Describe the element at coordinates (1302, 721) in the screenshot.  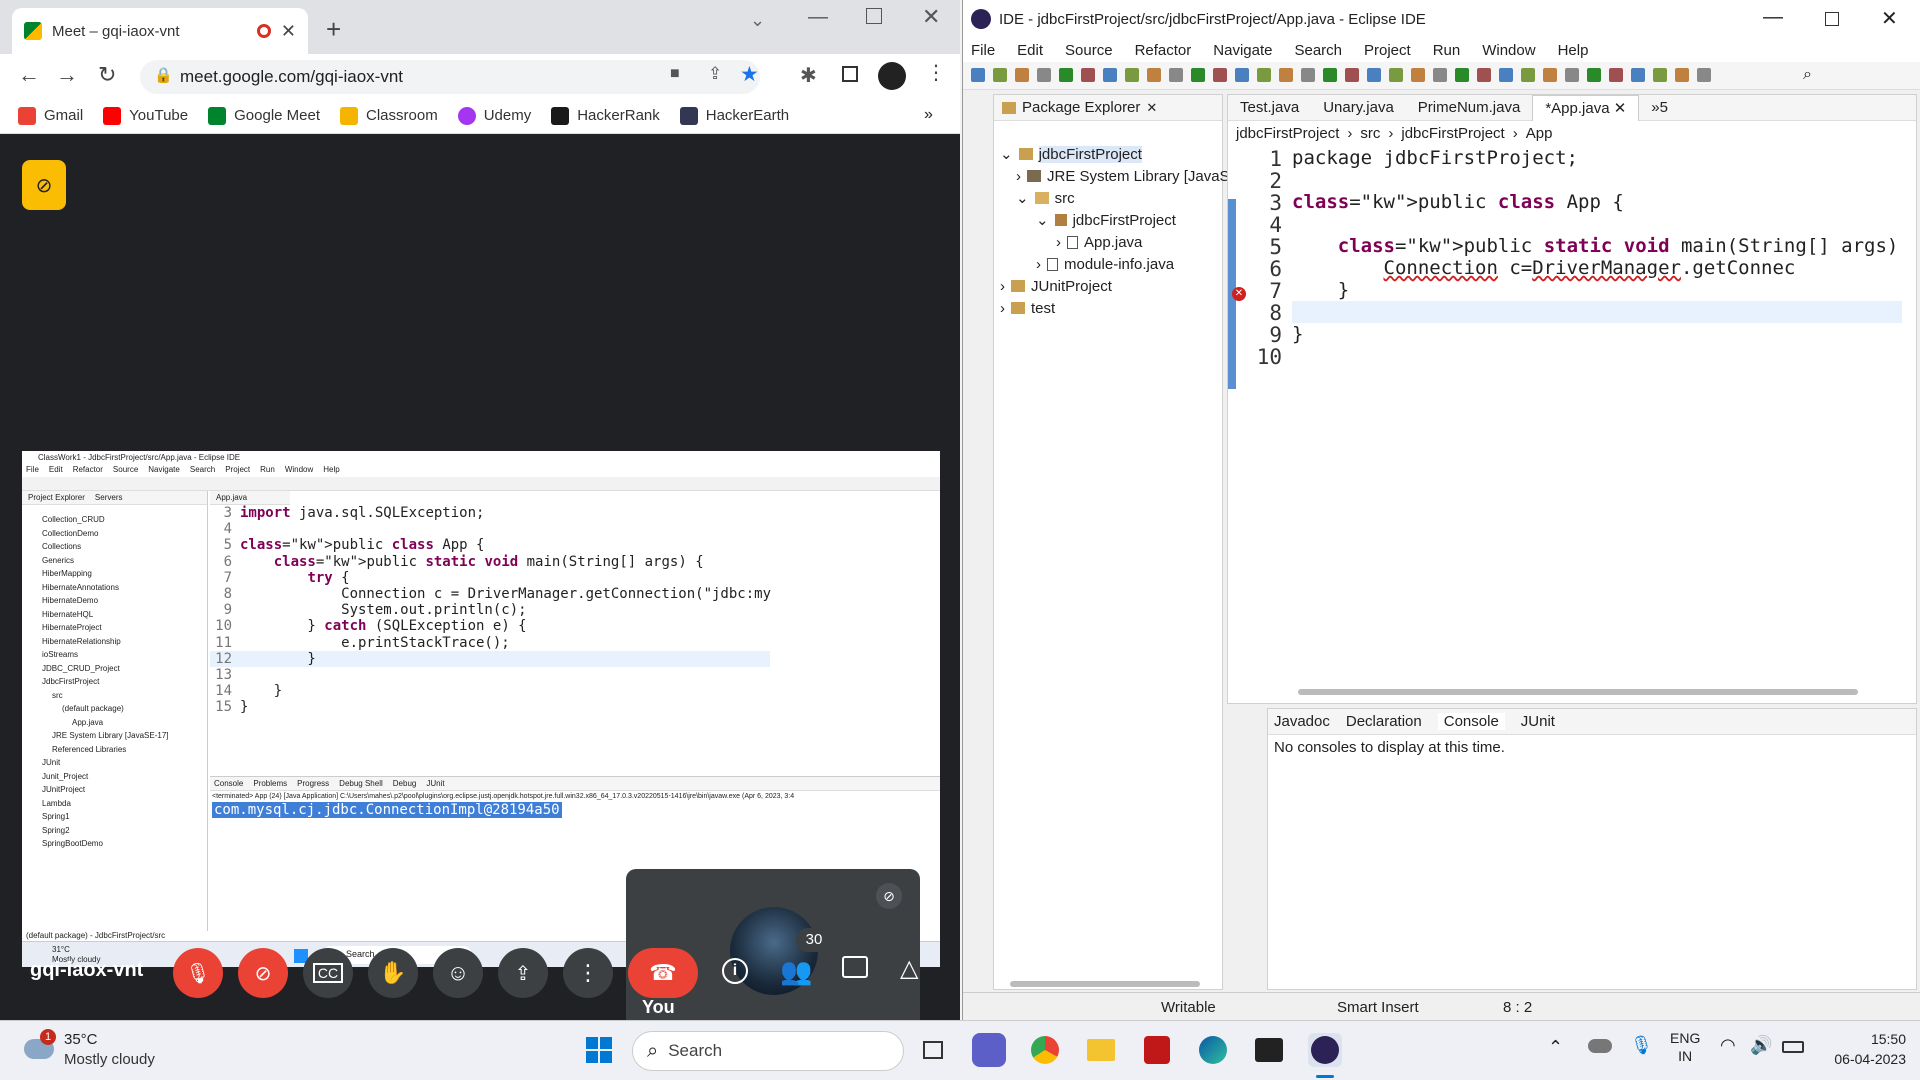
I see `tab-javadoc: Javadoc` at that location.